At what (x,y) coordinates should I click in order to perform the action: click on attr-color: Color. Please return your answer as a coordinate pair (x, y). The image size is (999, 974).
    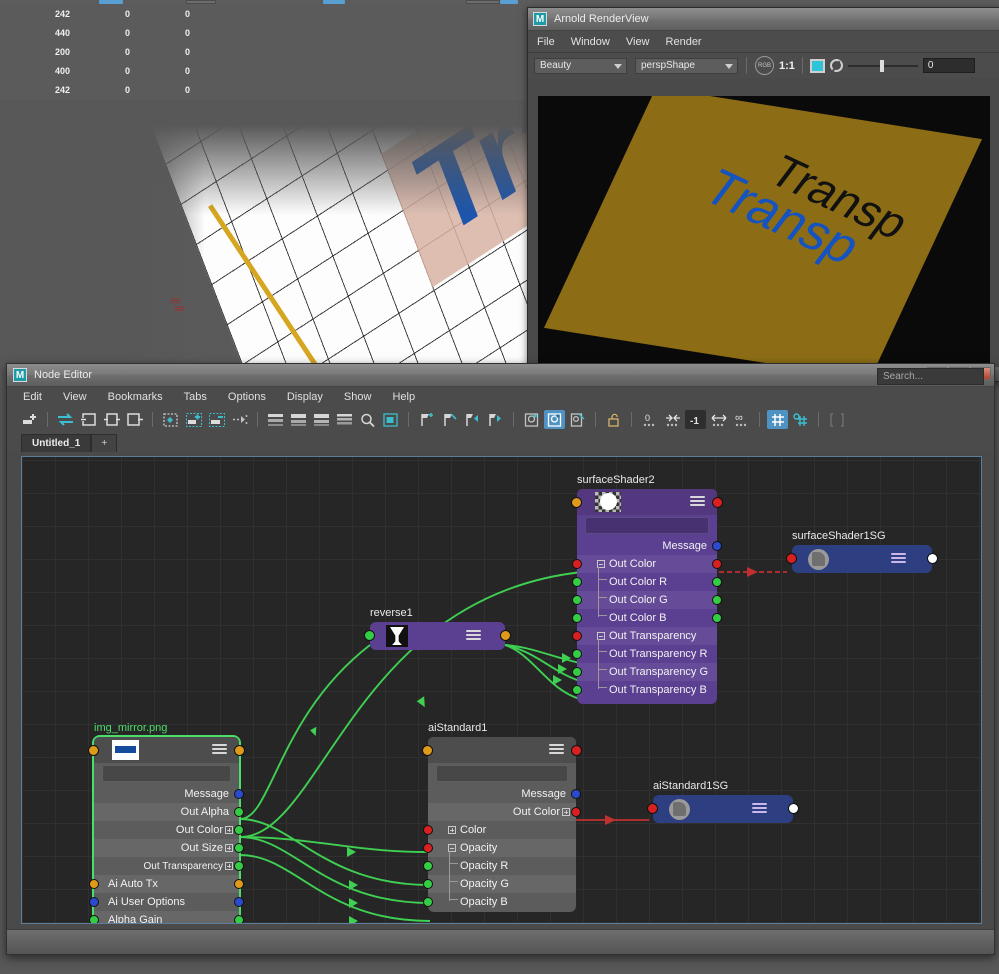
    Looking at the image, I should click on (502, 830).